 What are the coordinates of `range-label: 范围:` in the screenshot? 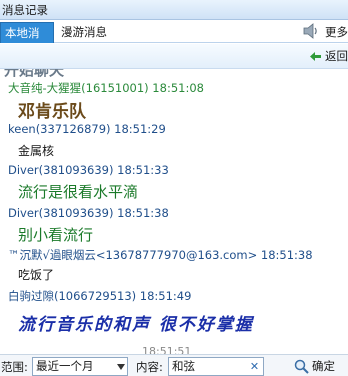 It's located at (14, 367).